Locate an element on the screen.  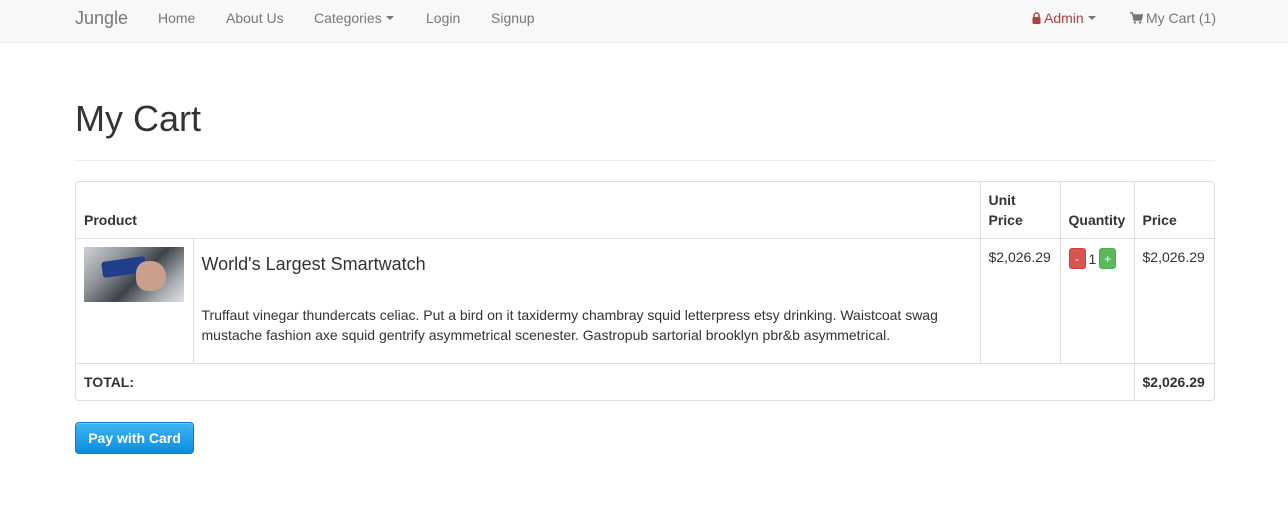
quantity-value: 1 is located at coordinates (1092, 259).